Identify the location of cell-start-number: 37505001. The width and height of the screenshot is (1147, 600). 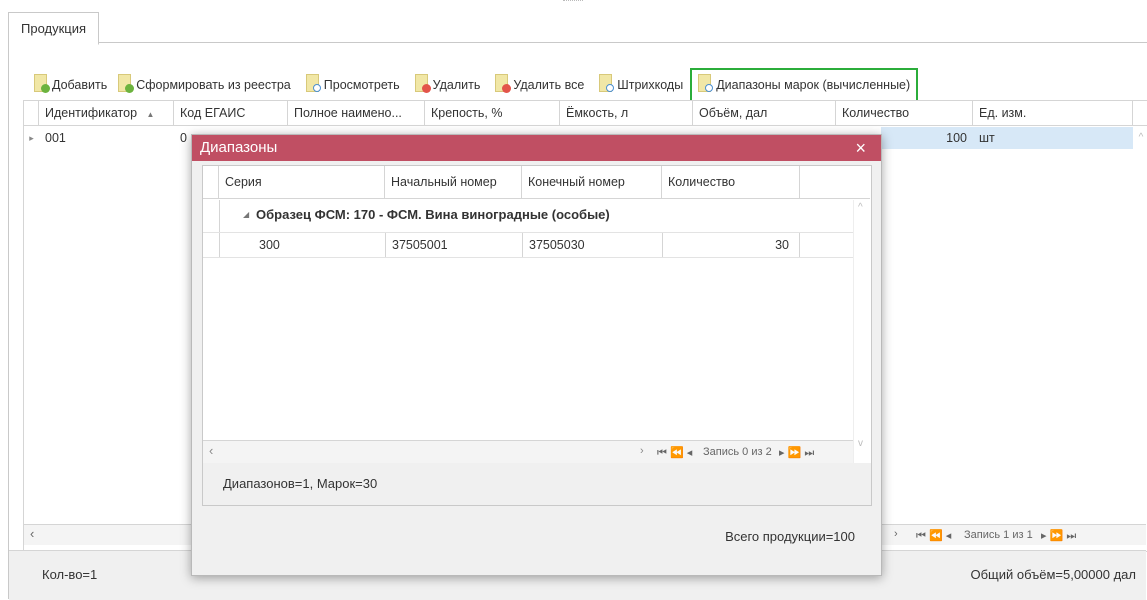
(416, 245).